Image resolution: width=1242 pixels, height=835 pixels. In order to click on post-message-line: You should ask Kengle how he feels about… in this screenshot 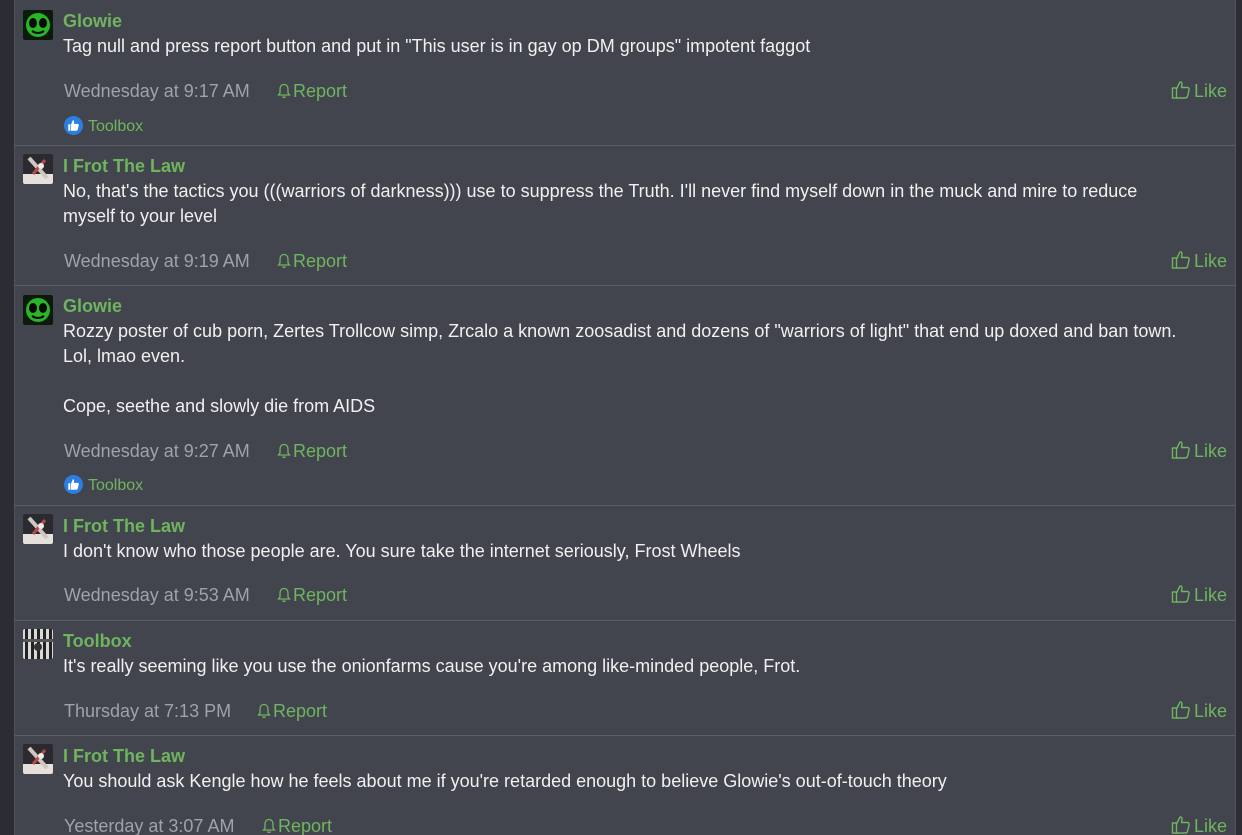, I will do `click(505, 781)`.